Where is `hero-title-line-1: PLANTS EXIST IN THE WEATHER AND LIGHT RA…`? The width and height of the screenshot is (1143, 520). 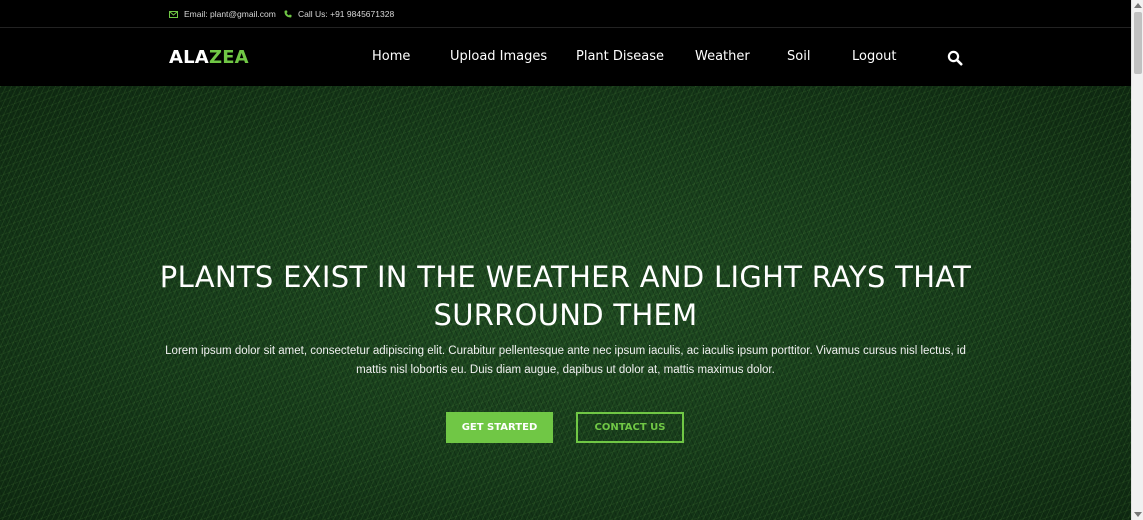 hero-title-line-1: PLANTS EXIST IN THE WEATHER AND LIGHT RA… is located at coordinates (565, 277).